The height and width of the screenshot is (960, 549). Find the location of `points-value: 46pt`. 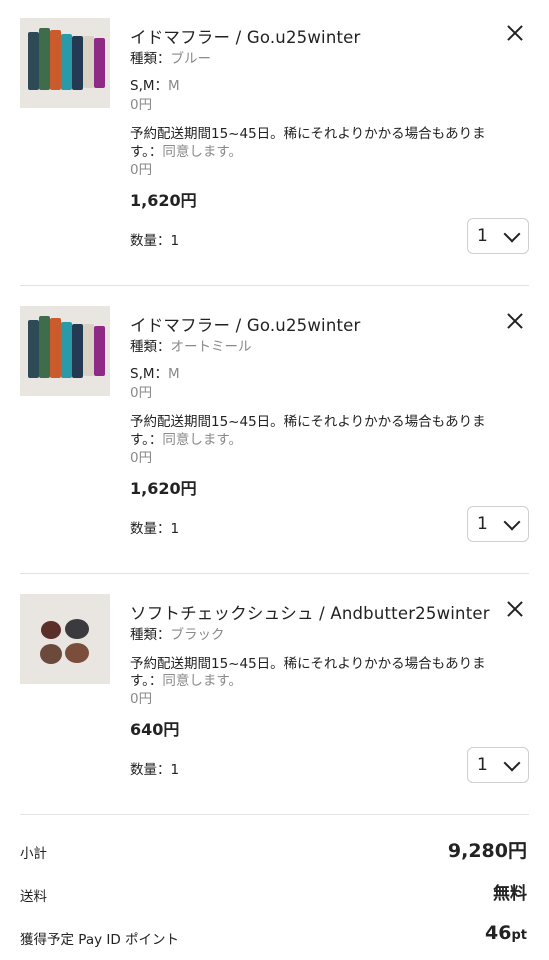

points-value: 46pt is located at coordinates (506, 933).